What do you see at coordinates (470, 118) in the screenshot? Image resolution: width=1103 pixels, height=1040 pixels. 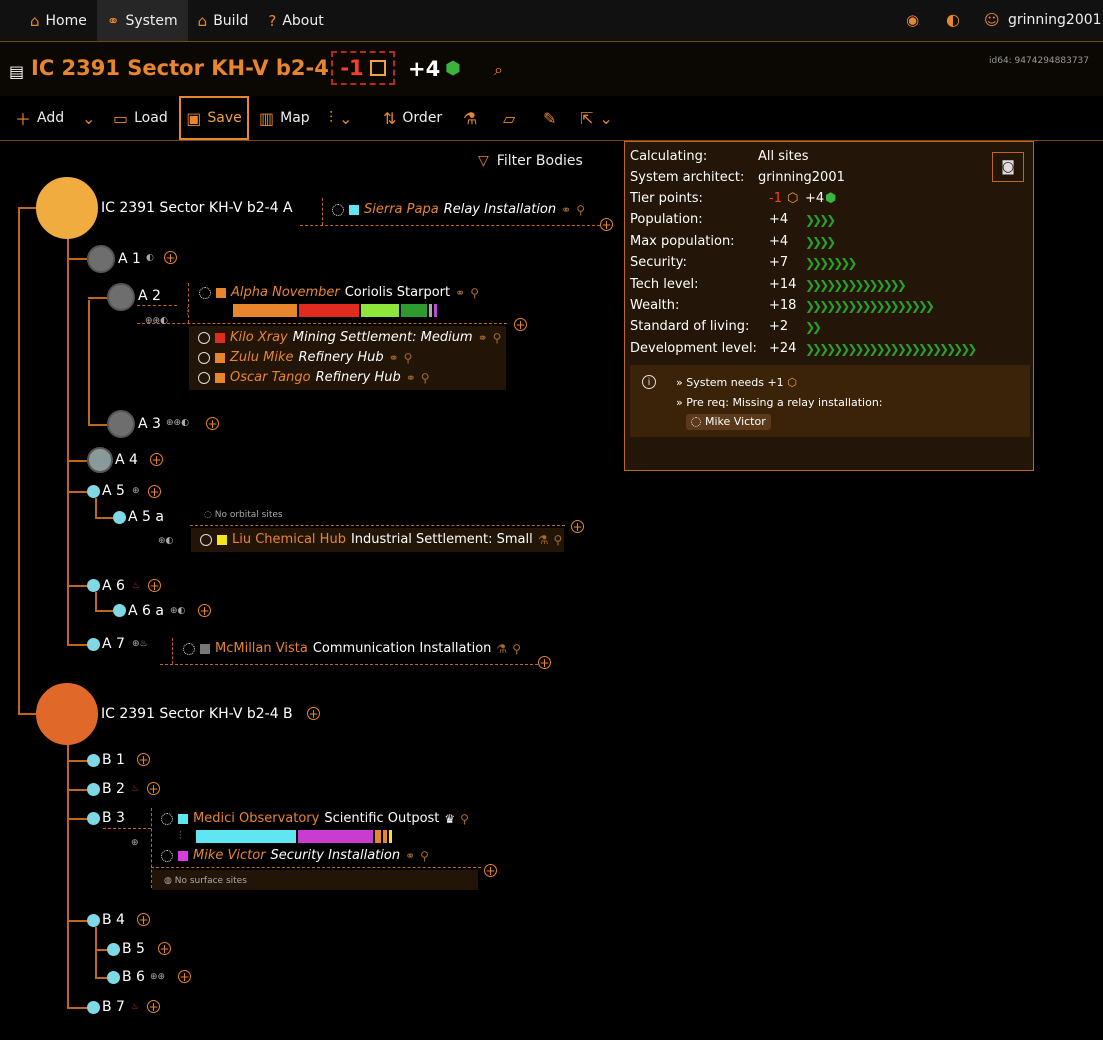 I see `flask-button: ⚗` at bounding box center [470, 118].